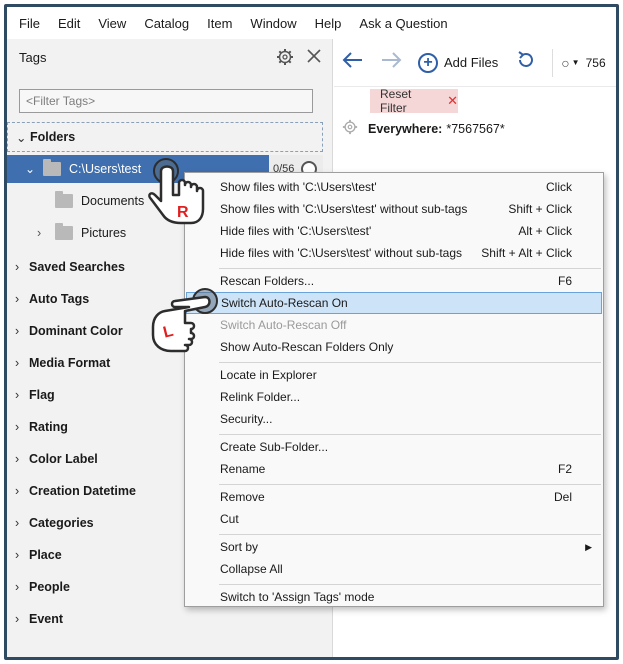  I want to click on tree-label: Documents, so click(113, 201).